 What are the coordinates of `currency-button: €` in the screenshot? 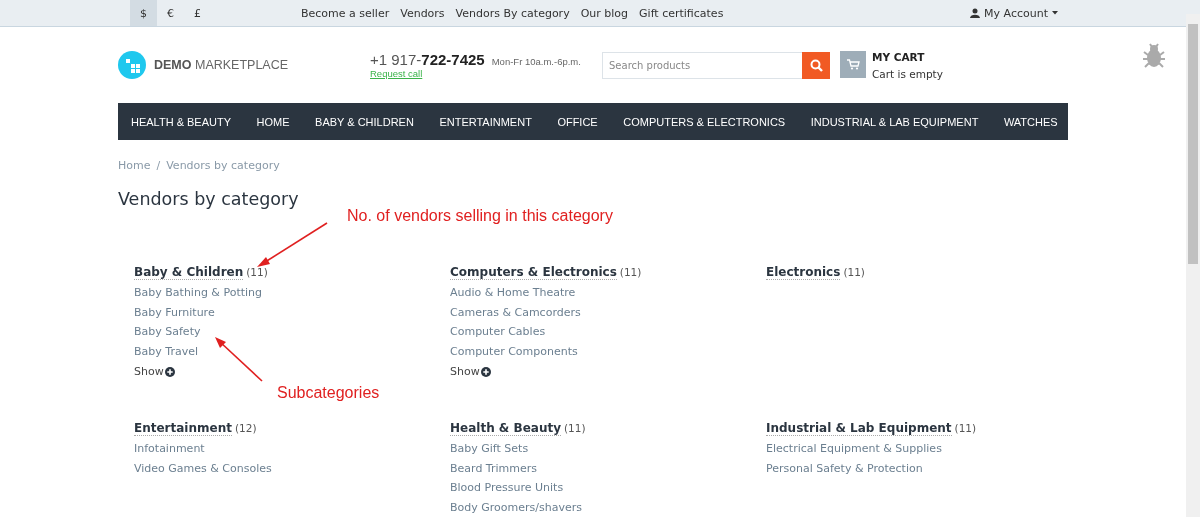 It's located at (170, 13).